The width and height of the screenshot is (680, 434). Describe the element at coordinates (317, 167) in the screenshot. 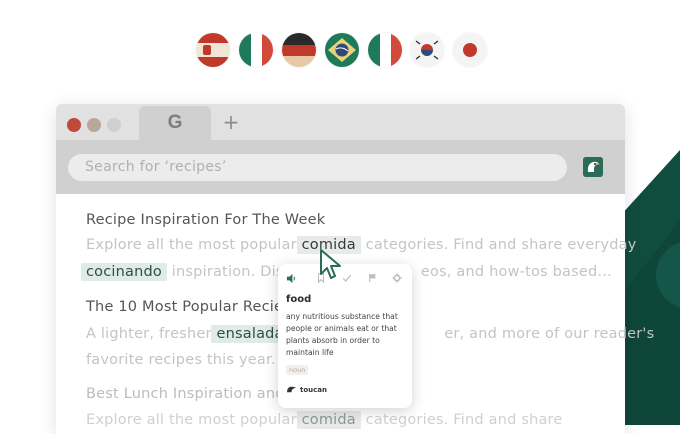

I see `search-bar: Search for ‘recipes’` at that location.